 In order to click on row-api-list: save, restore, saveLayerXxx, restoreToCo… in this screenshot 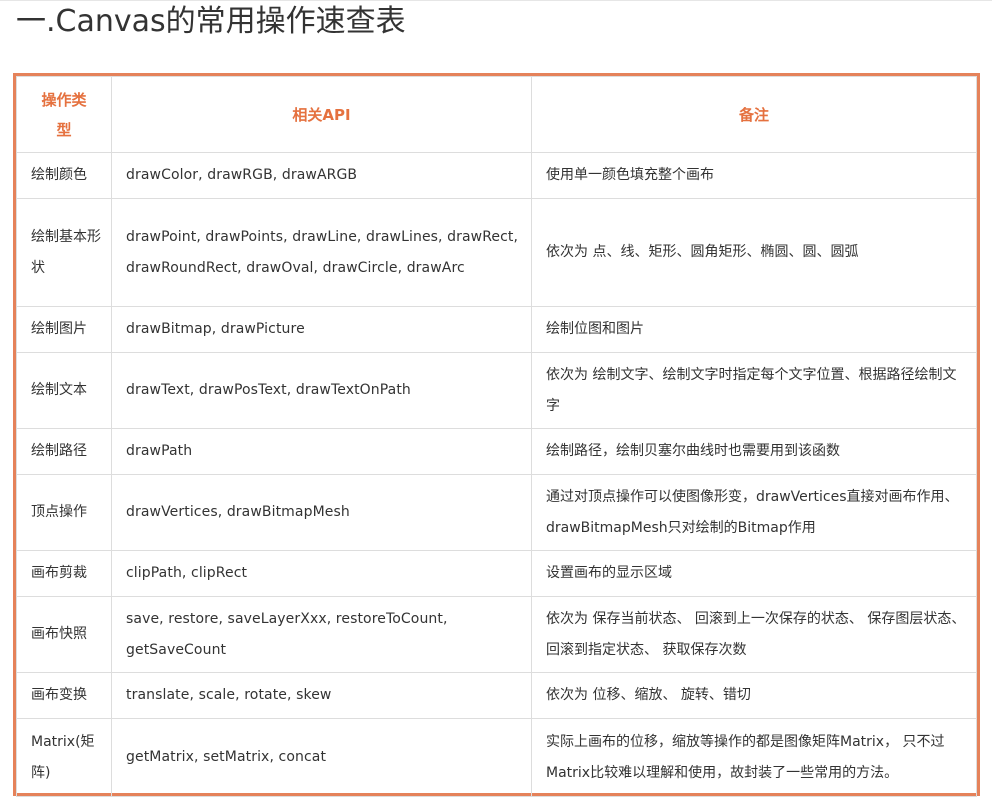, I will do `click(321, 634)`.